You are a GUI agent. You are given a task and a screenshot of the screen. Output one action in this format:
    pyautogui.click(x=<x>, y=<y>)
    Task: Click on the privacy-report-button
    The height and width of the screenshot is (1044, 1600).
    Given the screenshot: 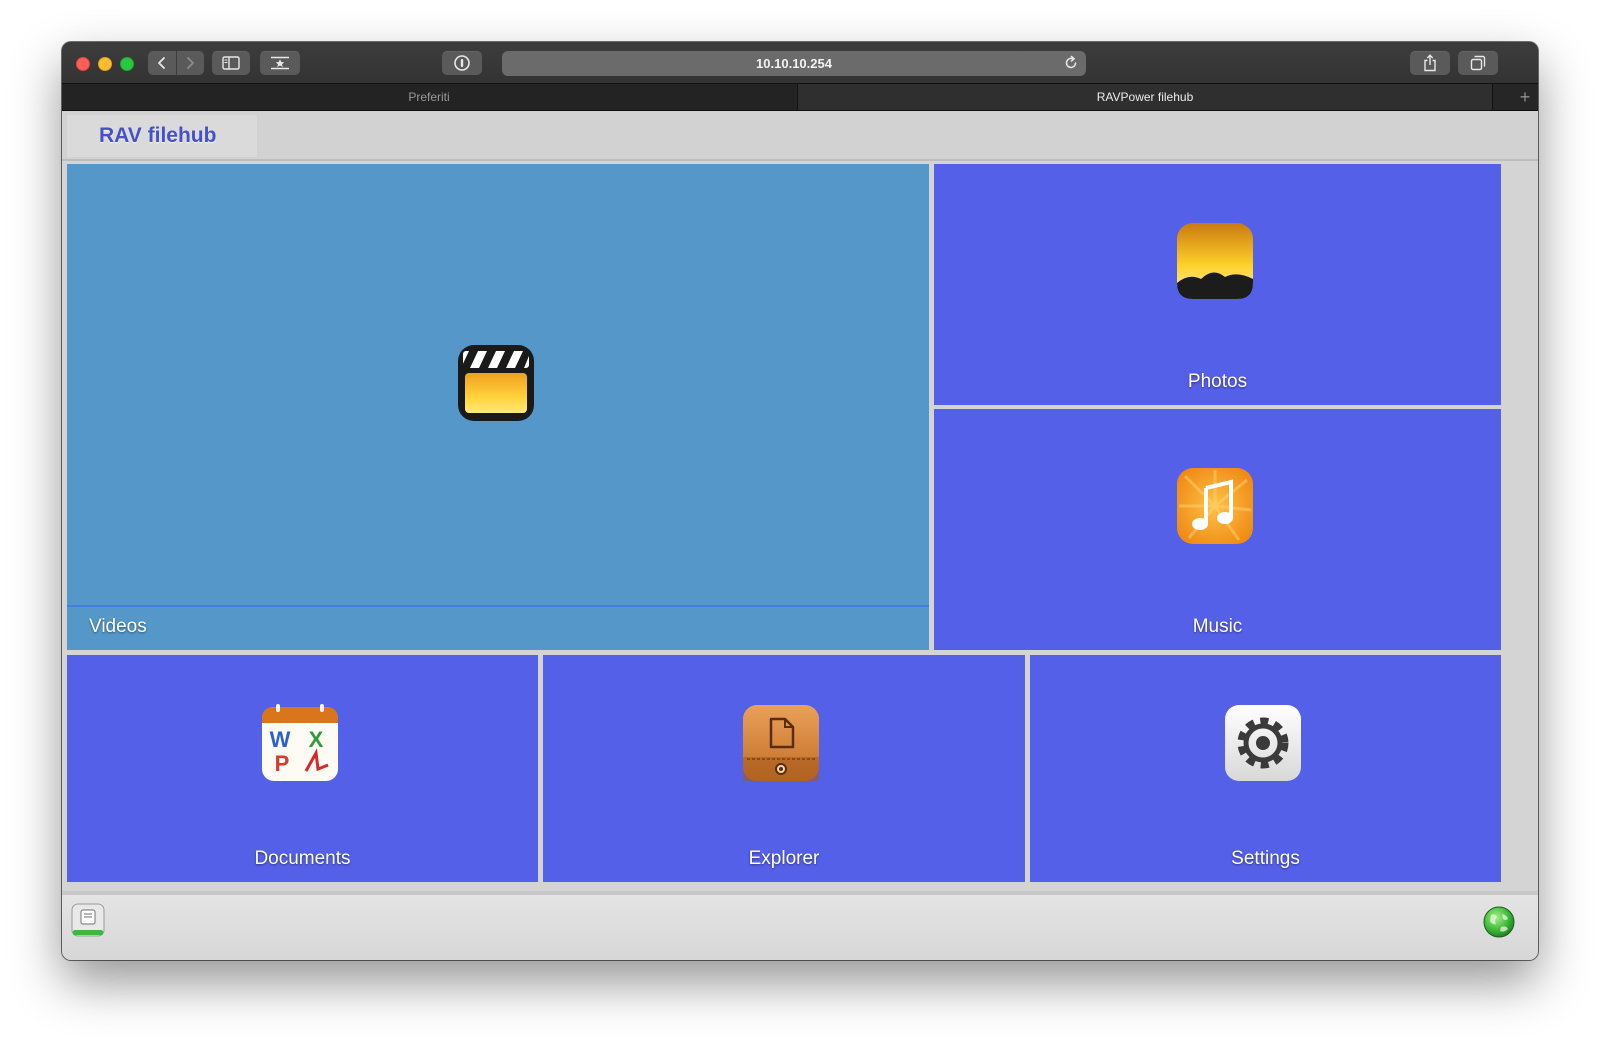 What is the action you would take?
    pyautogui.click(x=462, y=63)
    